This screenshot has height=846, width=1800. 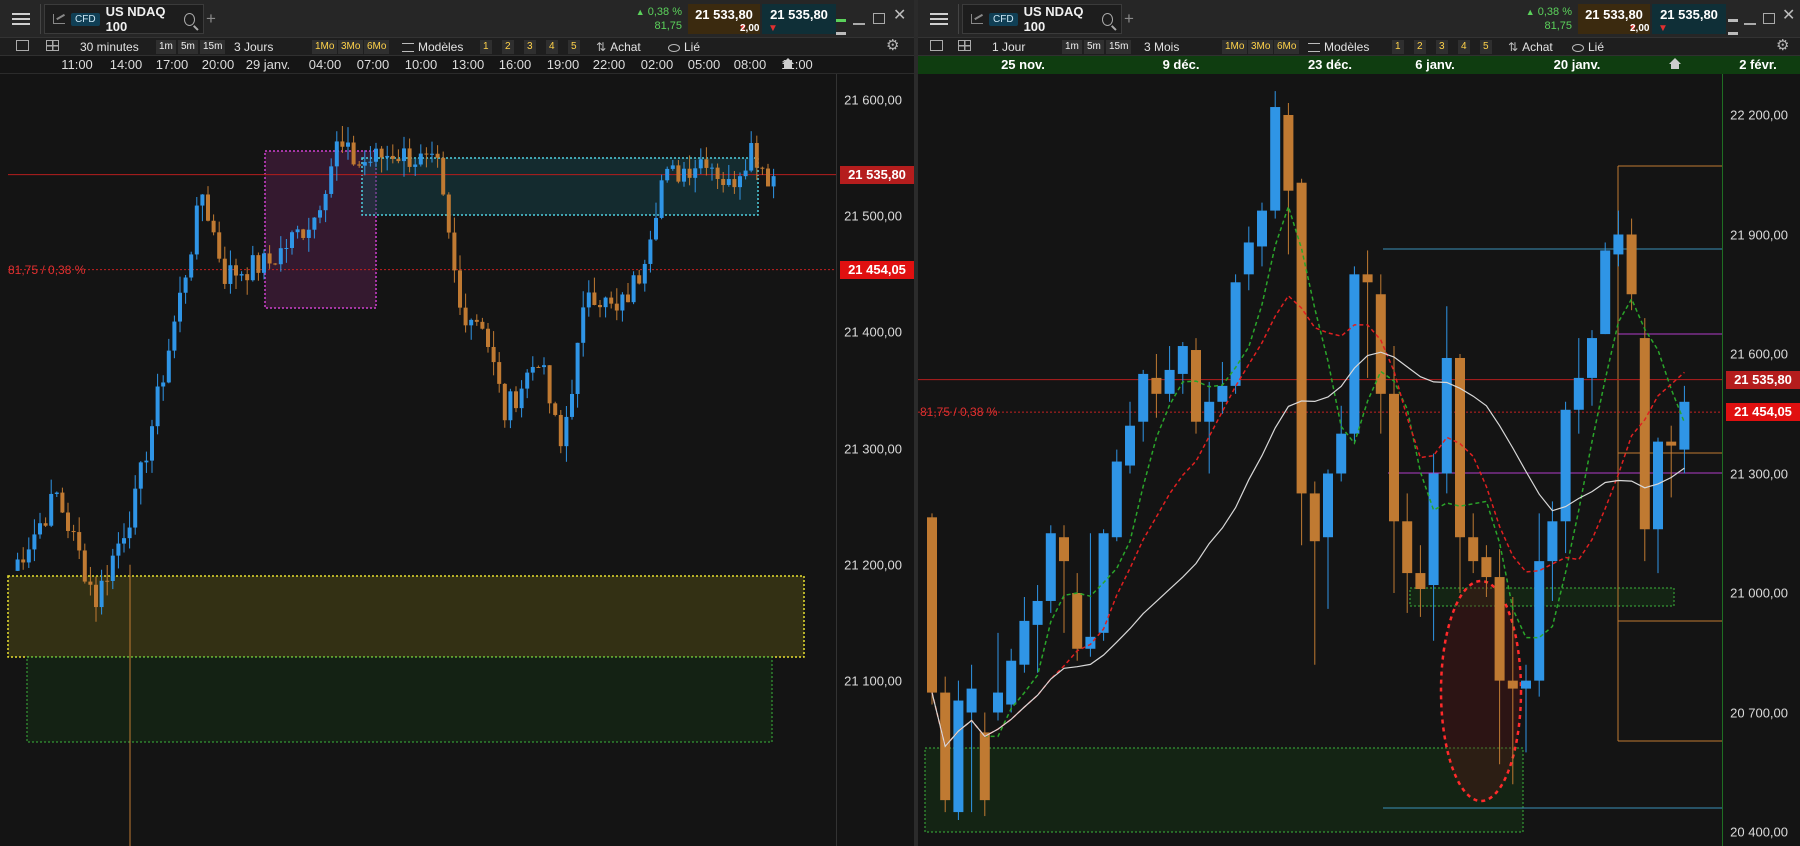 What do you see at coordinates (126, 64) in the screenshot?
I see `time-tick-label: 14:00` at bounding box center [126, 64].